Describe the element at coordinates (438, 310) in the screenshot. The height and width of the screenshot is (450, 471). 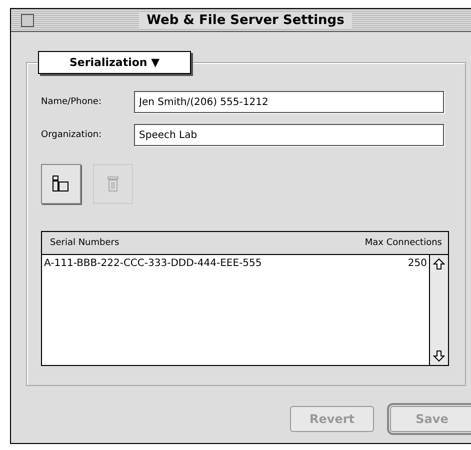
I see `scroll-bar` at that location.